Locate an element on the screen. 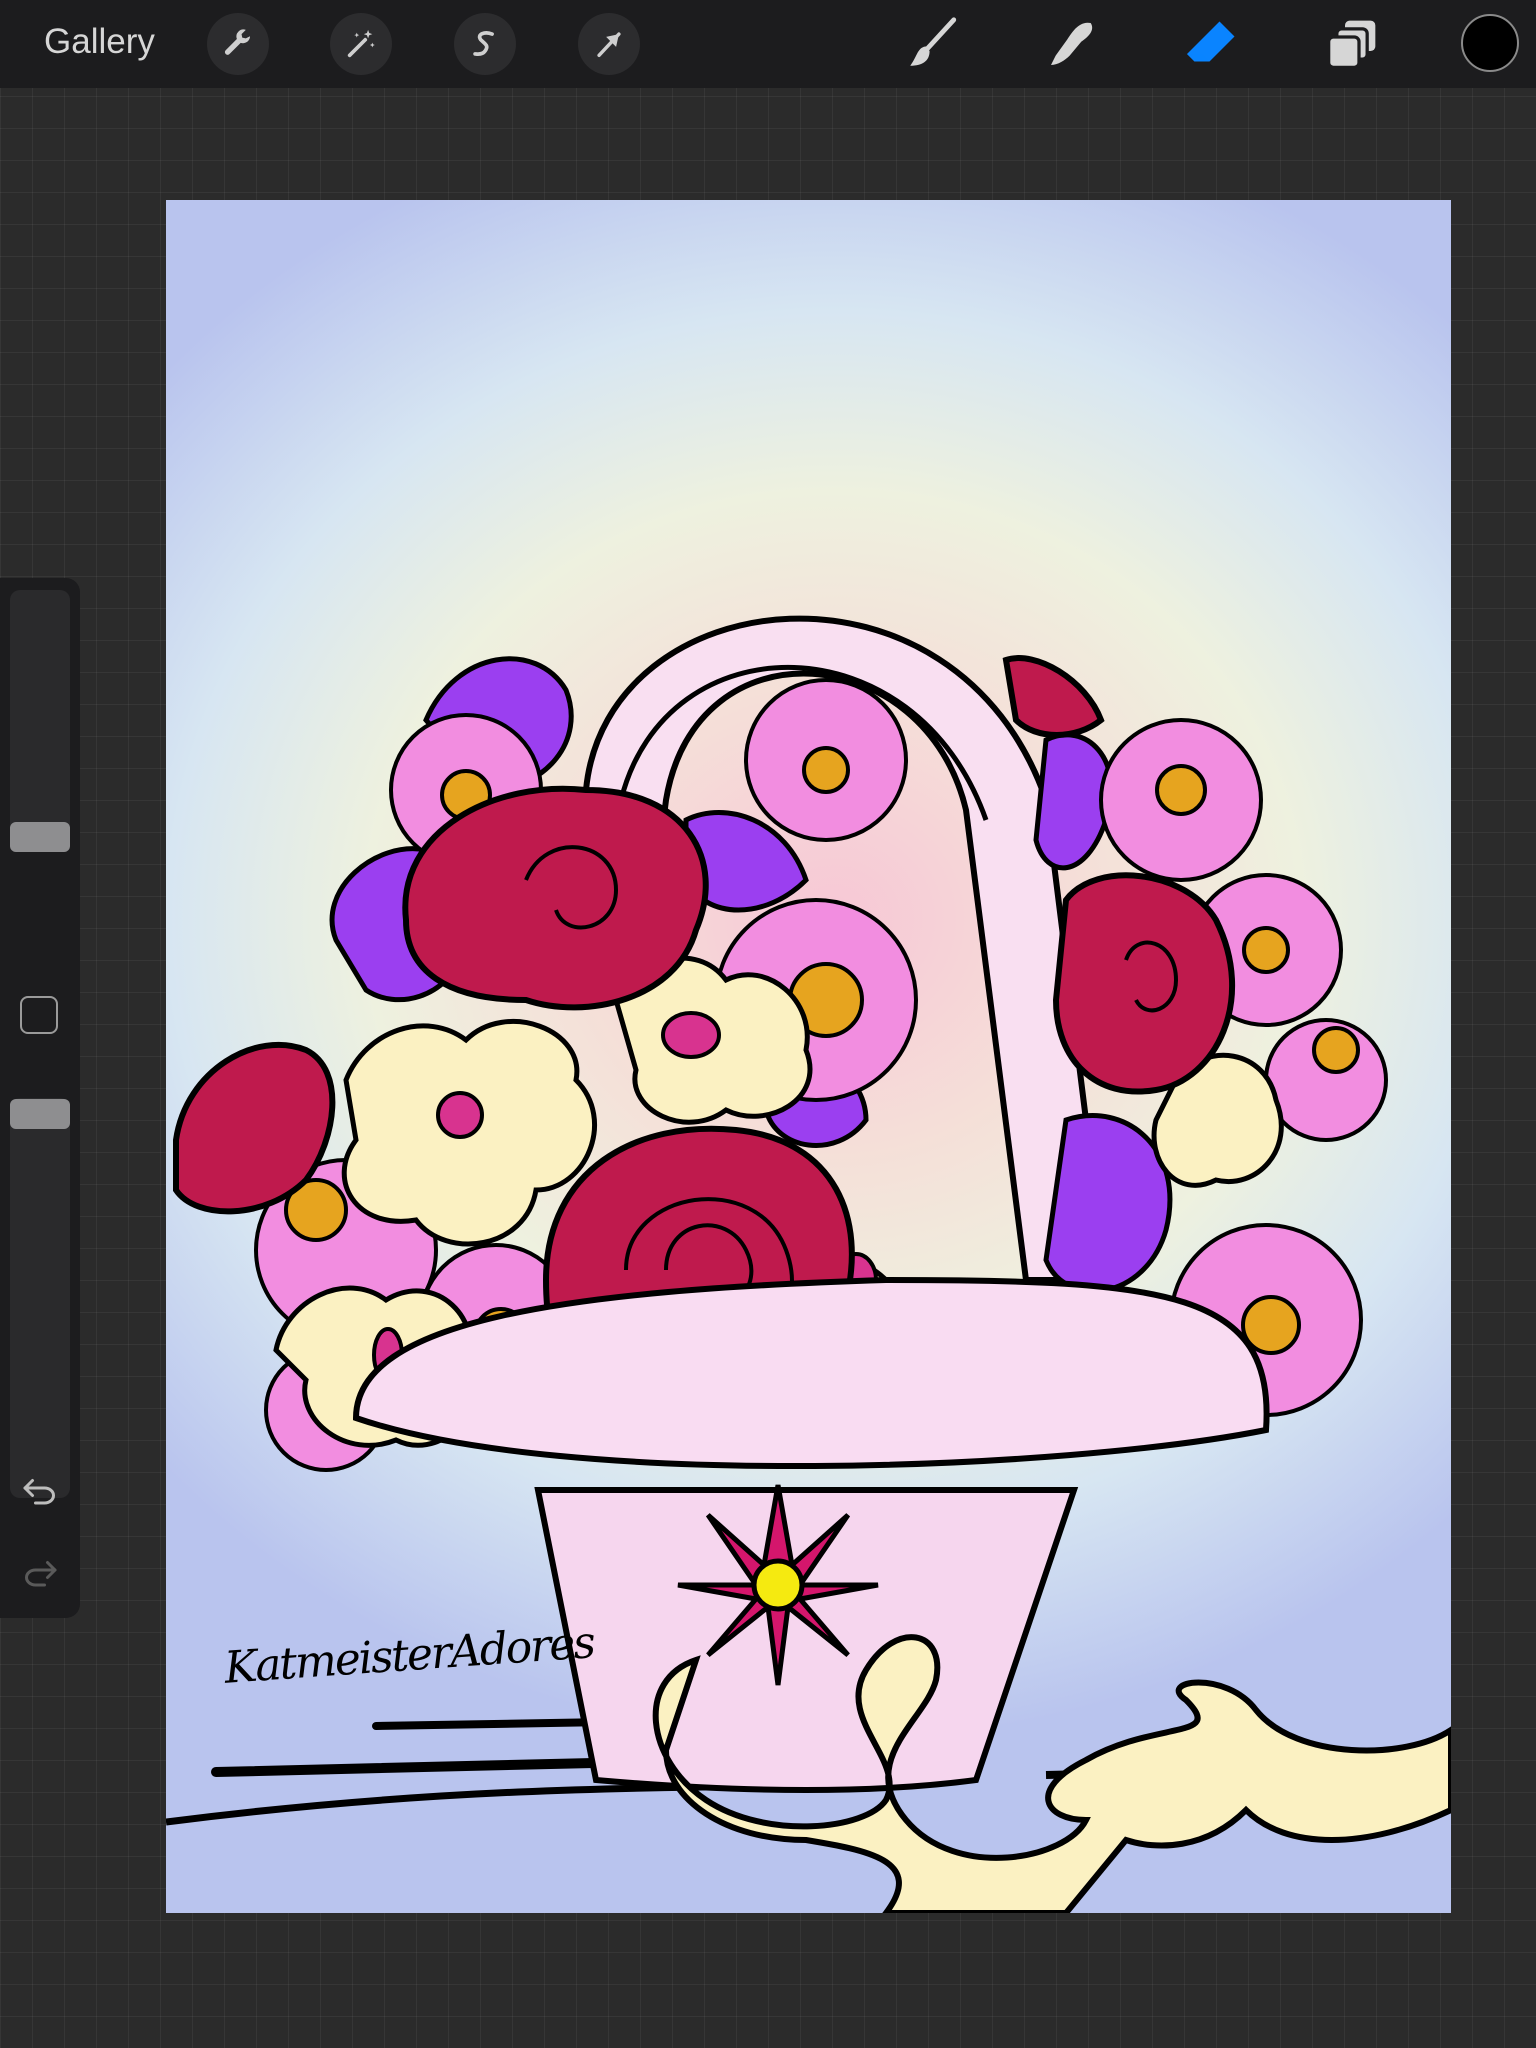  modify-button is located at coordinates (39, 1015).